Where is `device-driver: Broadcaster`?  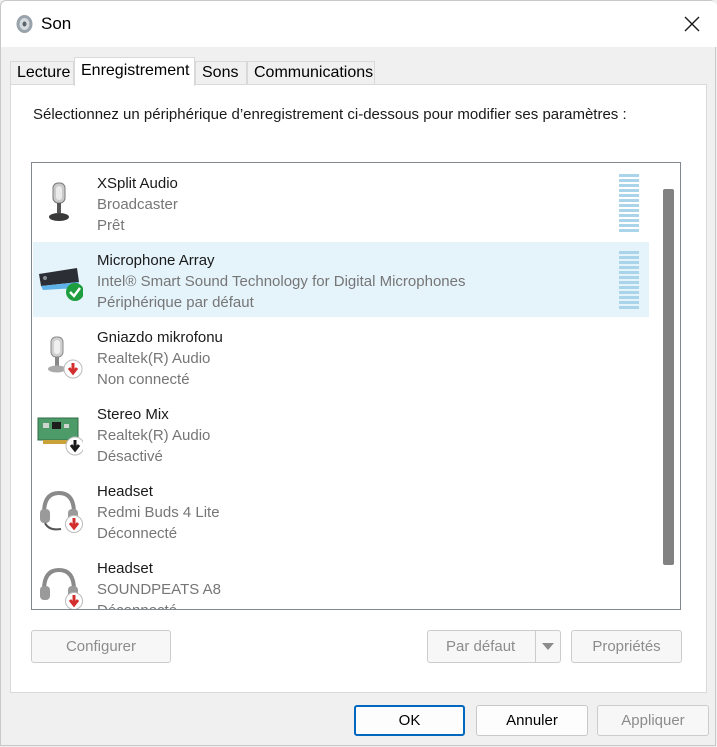 device-driver: Broadcaster is located at coordinates (137, 204).